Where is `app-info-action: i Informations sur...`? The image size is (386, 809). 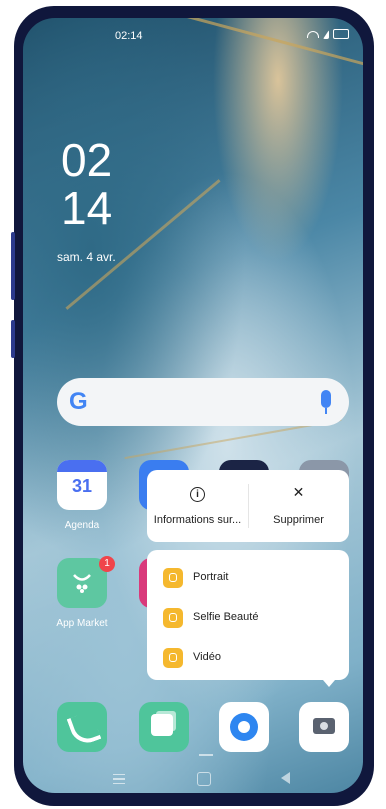
app-info-action: i Informations sur... is located at coordinates (197, 506).